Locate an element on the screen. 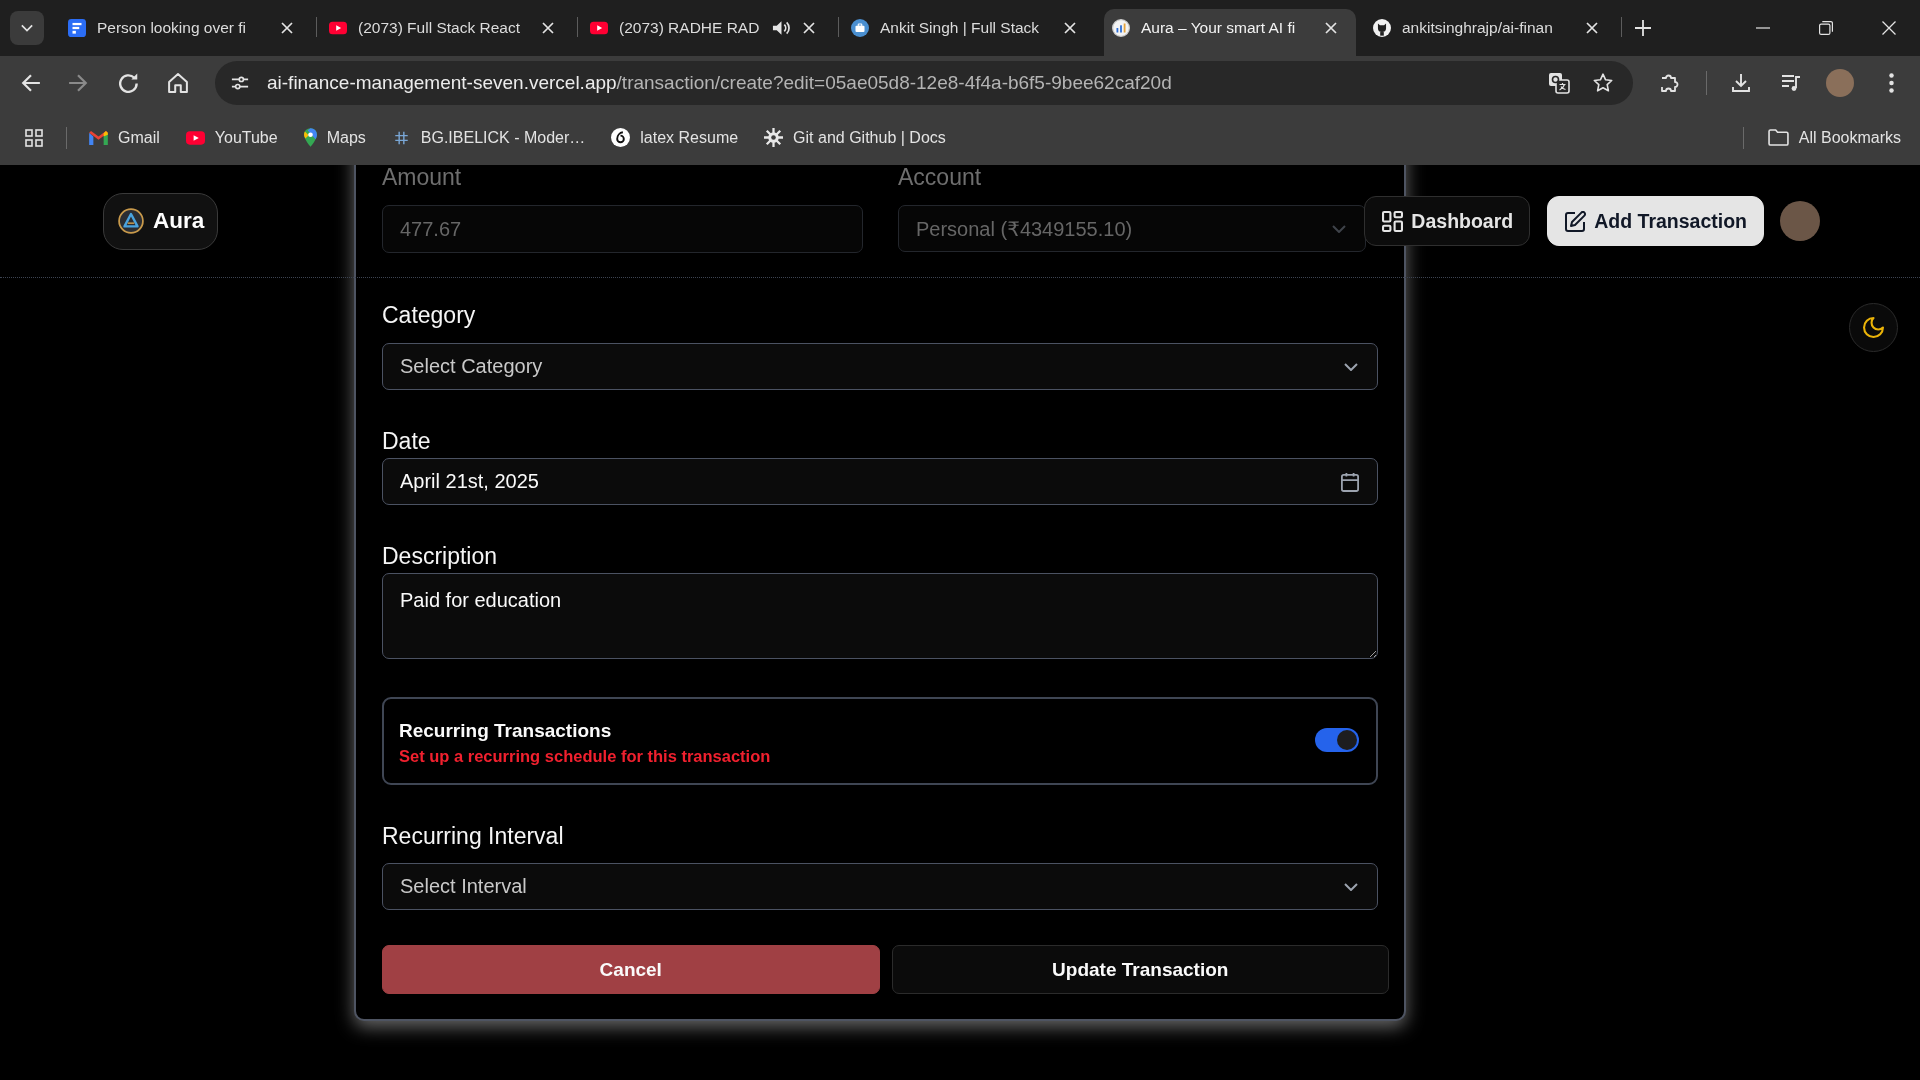  browser-tab: (2073) Full Stack React is located at coordinates (447, 32).